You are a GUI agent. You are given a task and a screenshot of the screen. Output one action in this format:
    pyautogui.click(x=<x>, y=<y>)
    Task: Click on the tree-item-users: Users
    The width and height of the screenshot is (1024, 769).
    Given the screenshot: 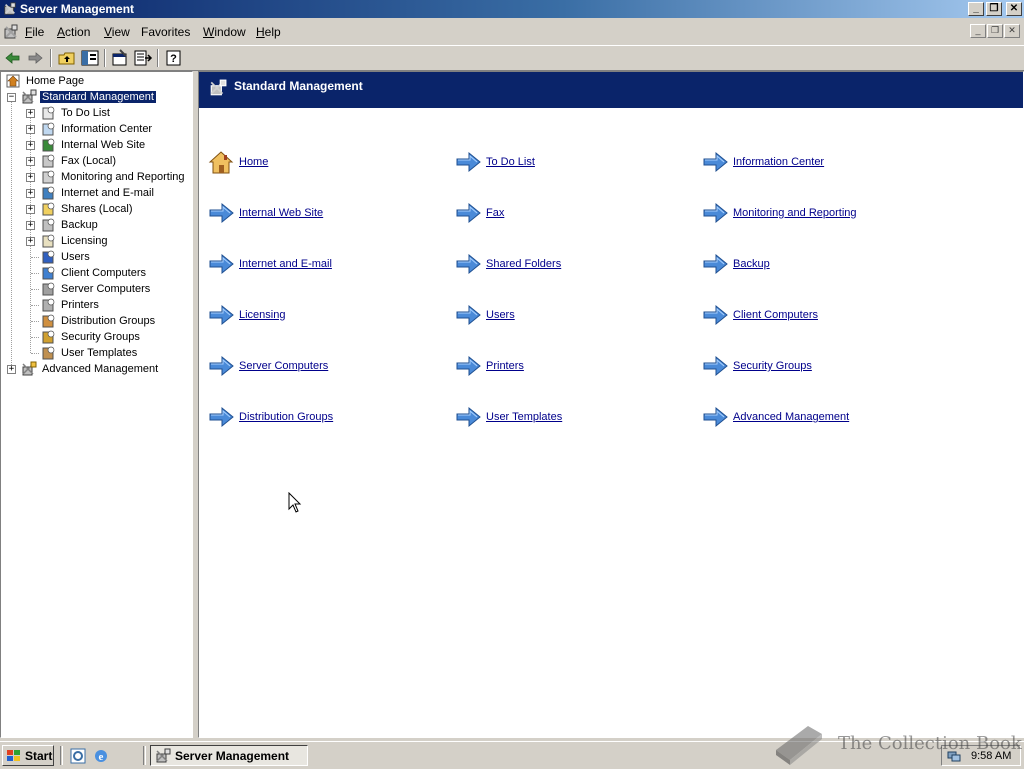 What is the action you would take?
    pyautogui.click(x=66, y=257)
    